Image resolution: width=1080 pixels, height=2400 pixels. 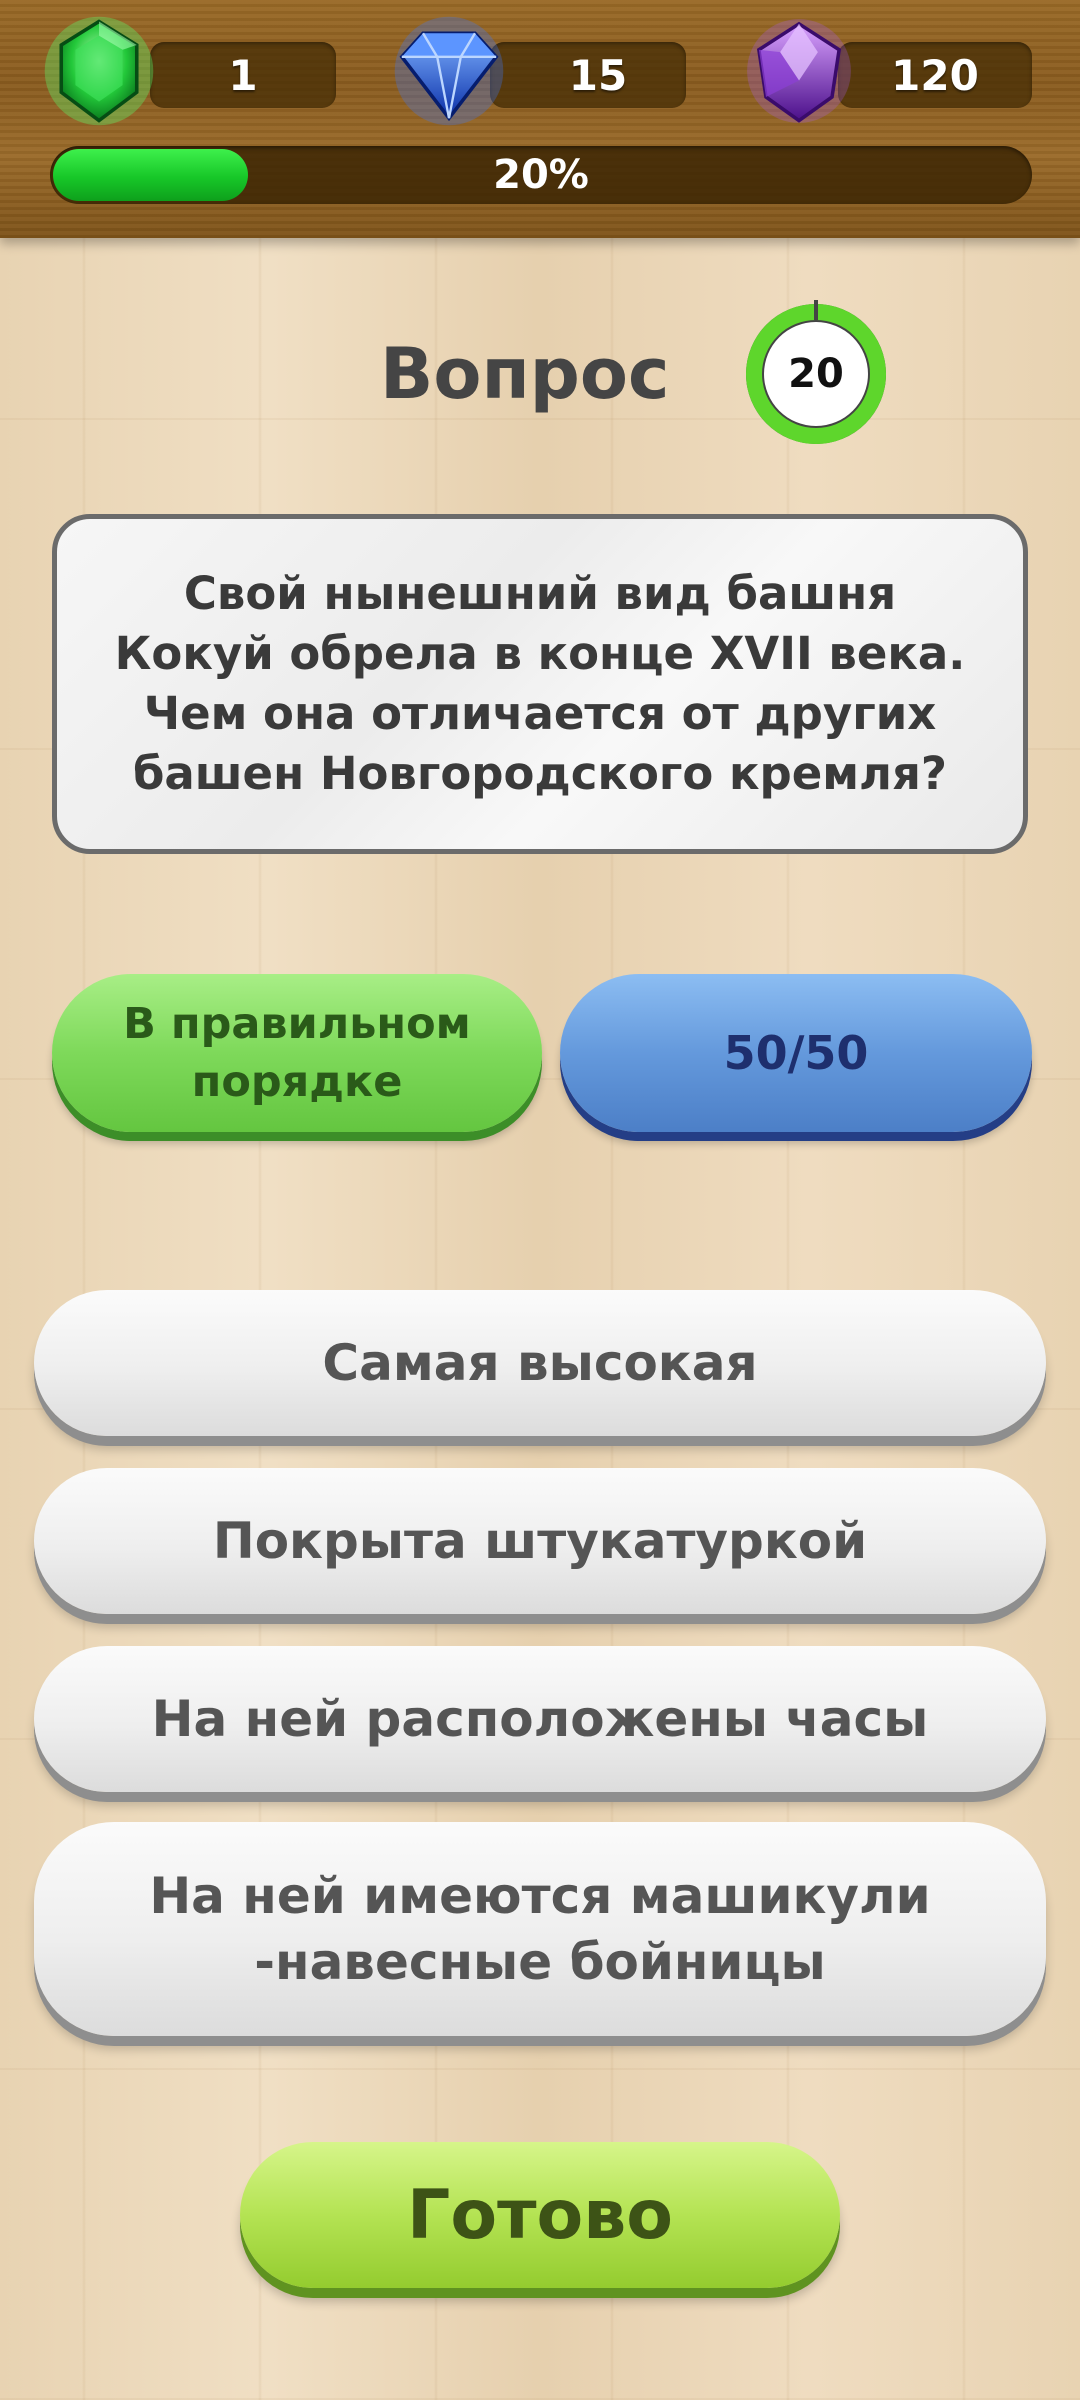 I want to click on top-bar: 1 15 120 20%, so click(x=540, y=119).